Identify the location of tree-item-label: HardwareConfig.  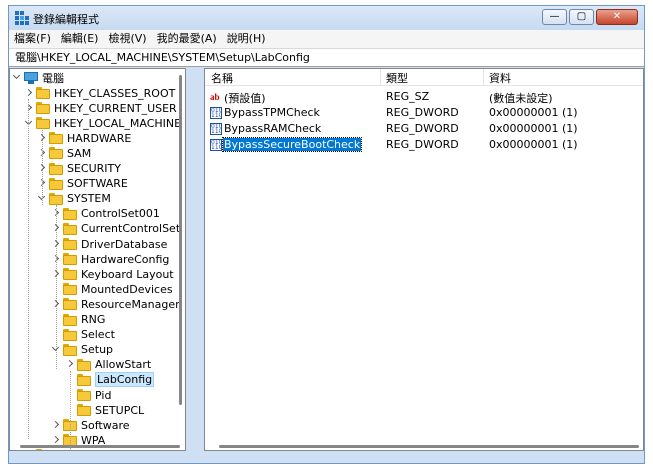
(125, 259).